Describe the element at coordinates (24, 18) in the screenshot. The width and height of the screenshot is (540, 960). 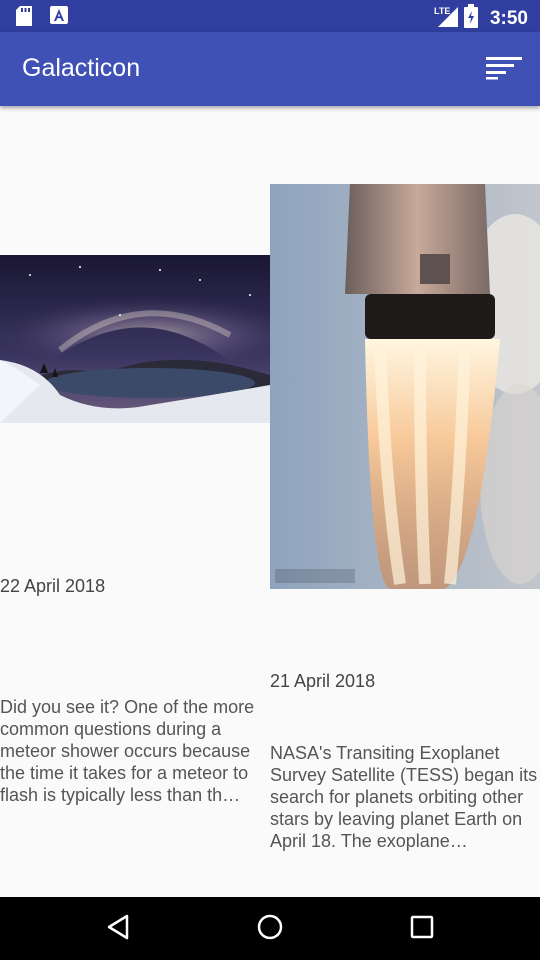
I see `sd-card-icon` at that location.